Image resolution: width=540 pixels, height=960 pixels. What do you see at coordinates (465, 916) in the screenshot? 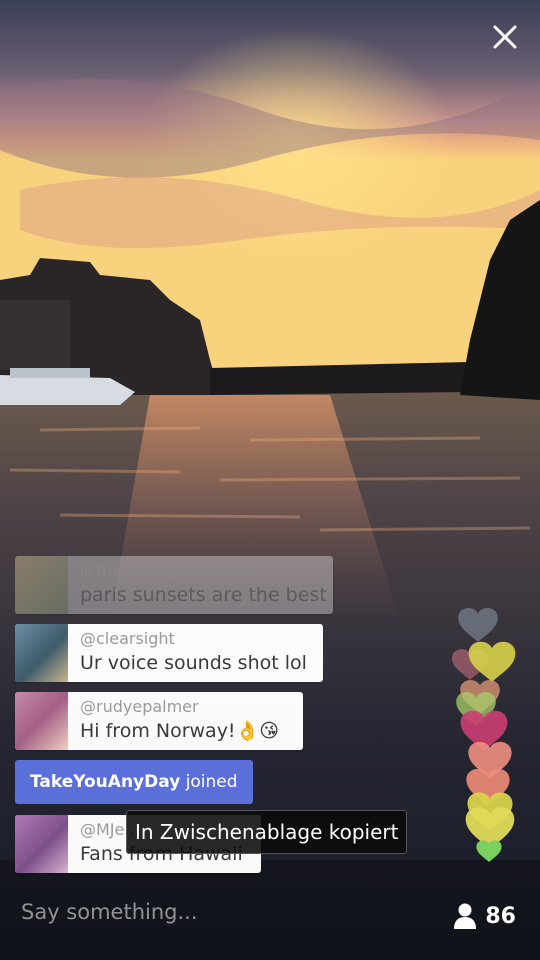
I see `person-icon` at bounding box center [465, 916].